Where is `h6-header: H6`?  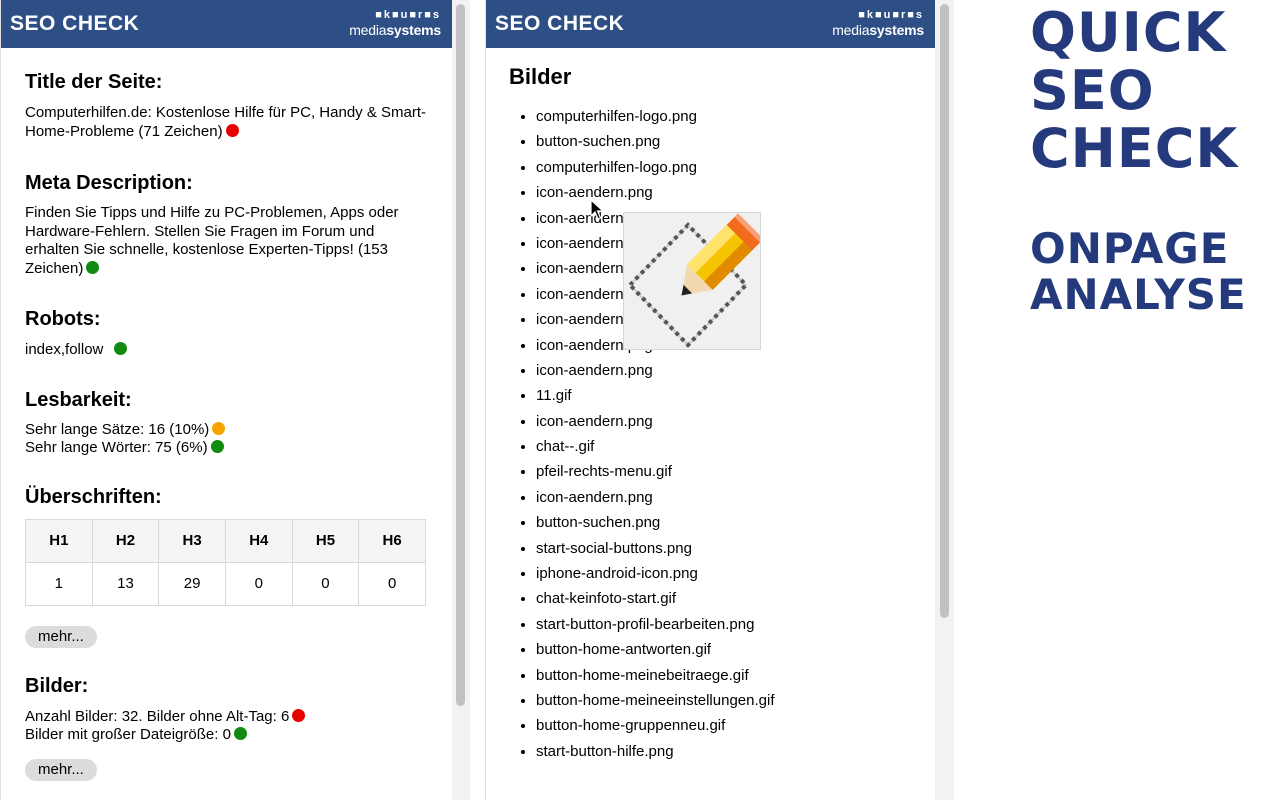 h6-header: H6 is located at coordinates (392, 540).